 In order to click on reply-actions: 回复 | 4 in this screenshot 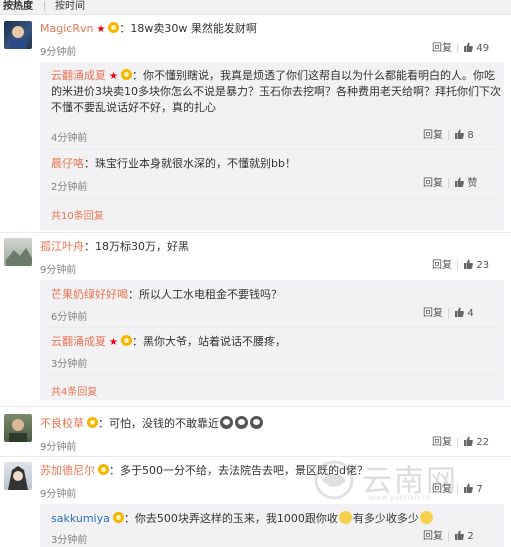, I will do `click(448, 314)`.